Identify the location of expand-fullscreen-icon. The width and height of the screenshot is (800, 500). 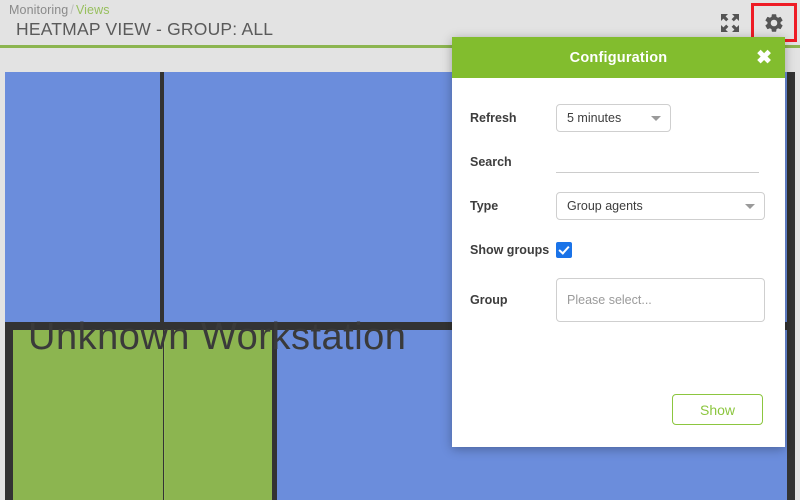
(730, 22).